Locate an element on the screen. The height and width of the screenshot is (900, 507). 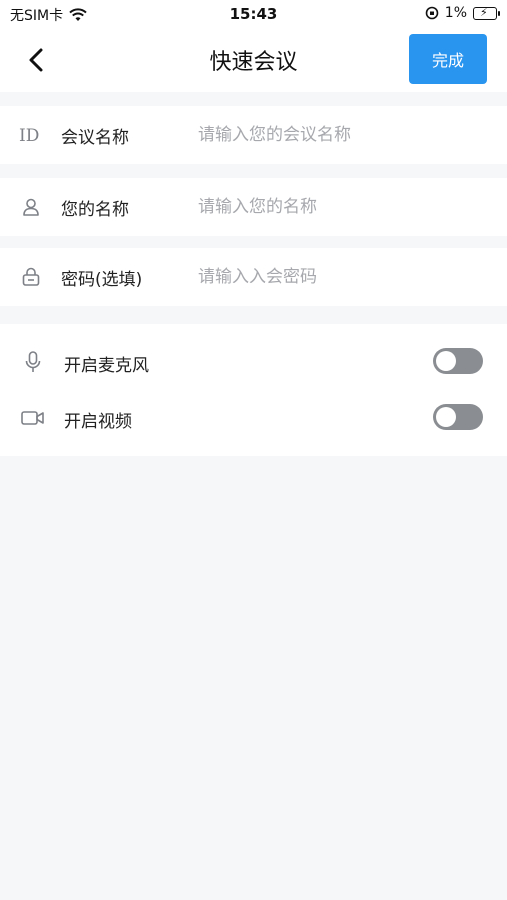
microphone-label: 开启麦克风 is located at coordinates (106, 366).